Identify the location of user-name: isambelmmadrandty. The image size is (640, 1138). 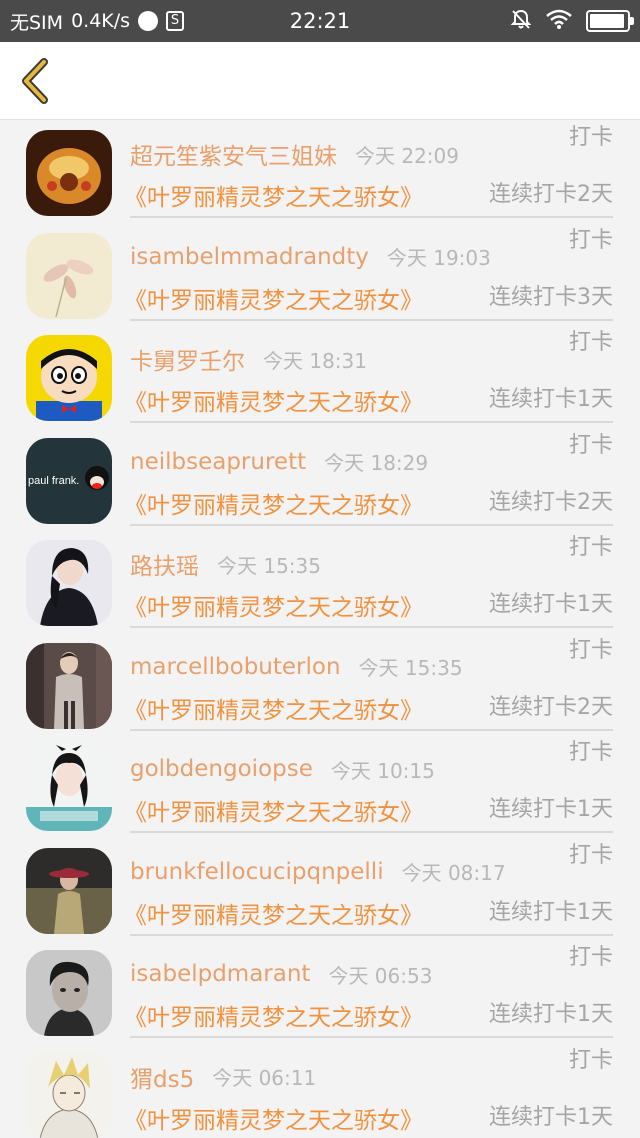
(249, 257).